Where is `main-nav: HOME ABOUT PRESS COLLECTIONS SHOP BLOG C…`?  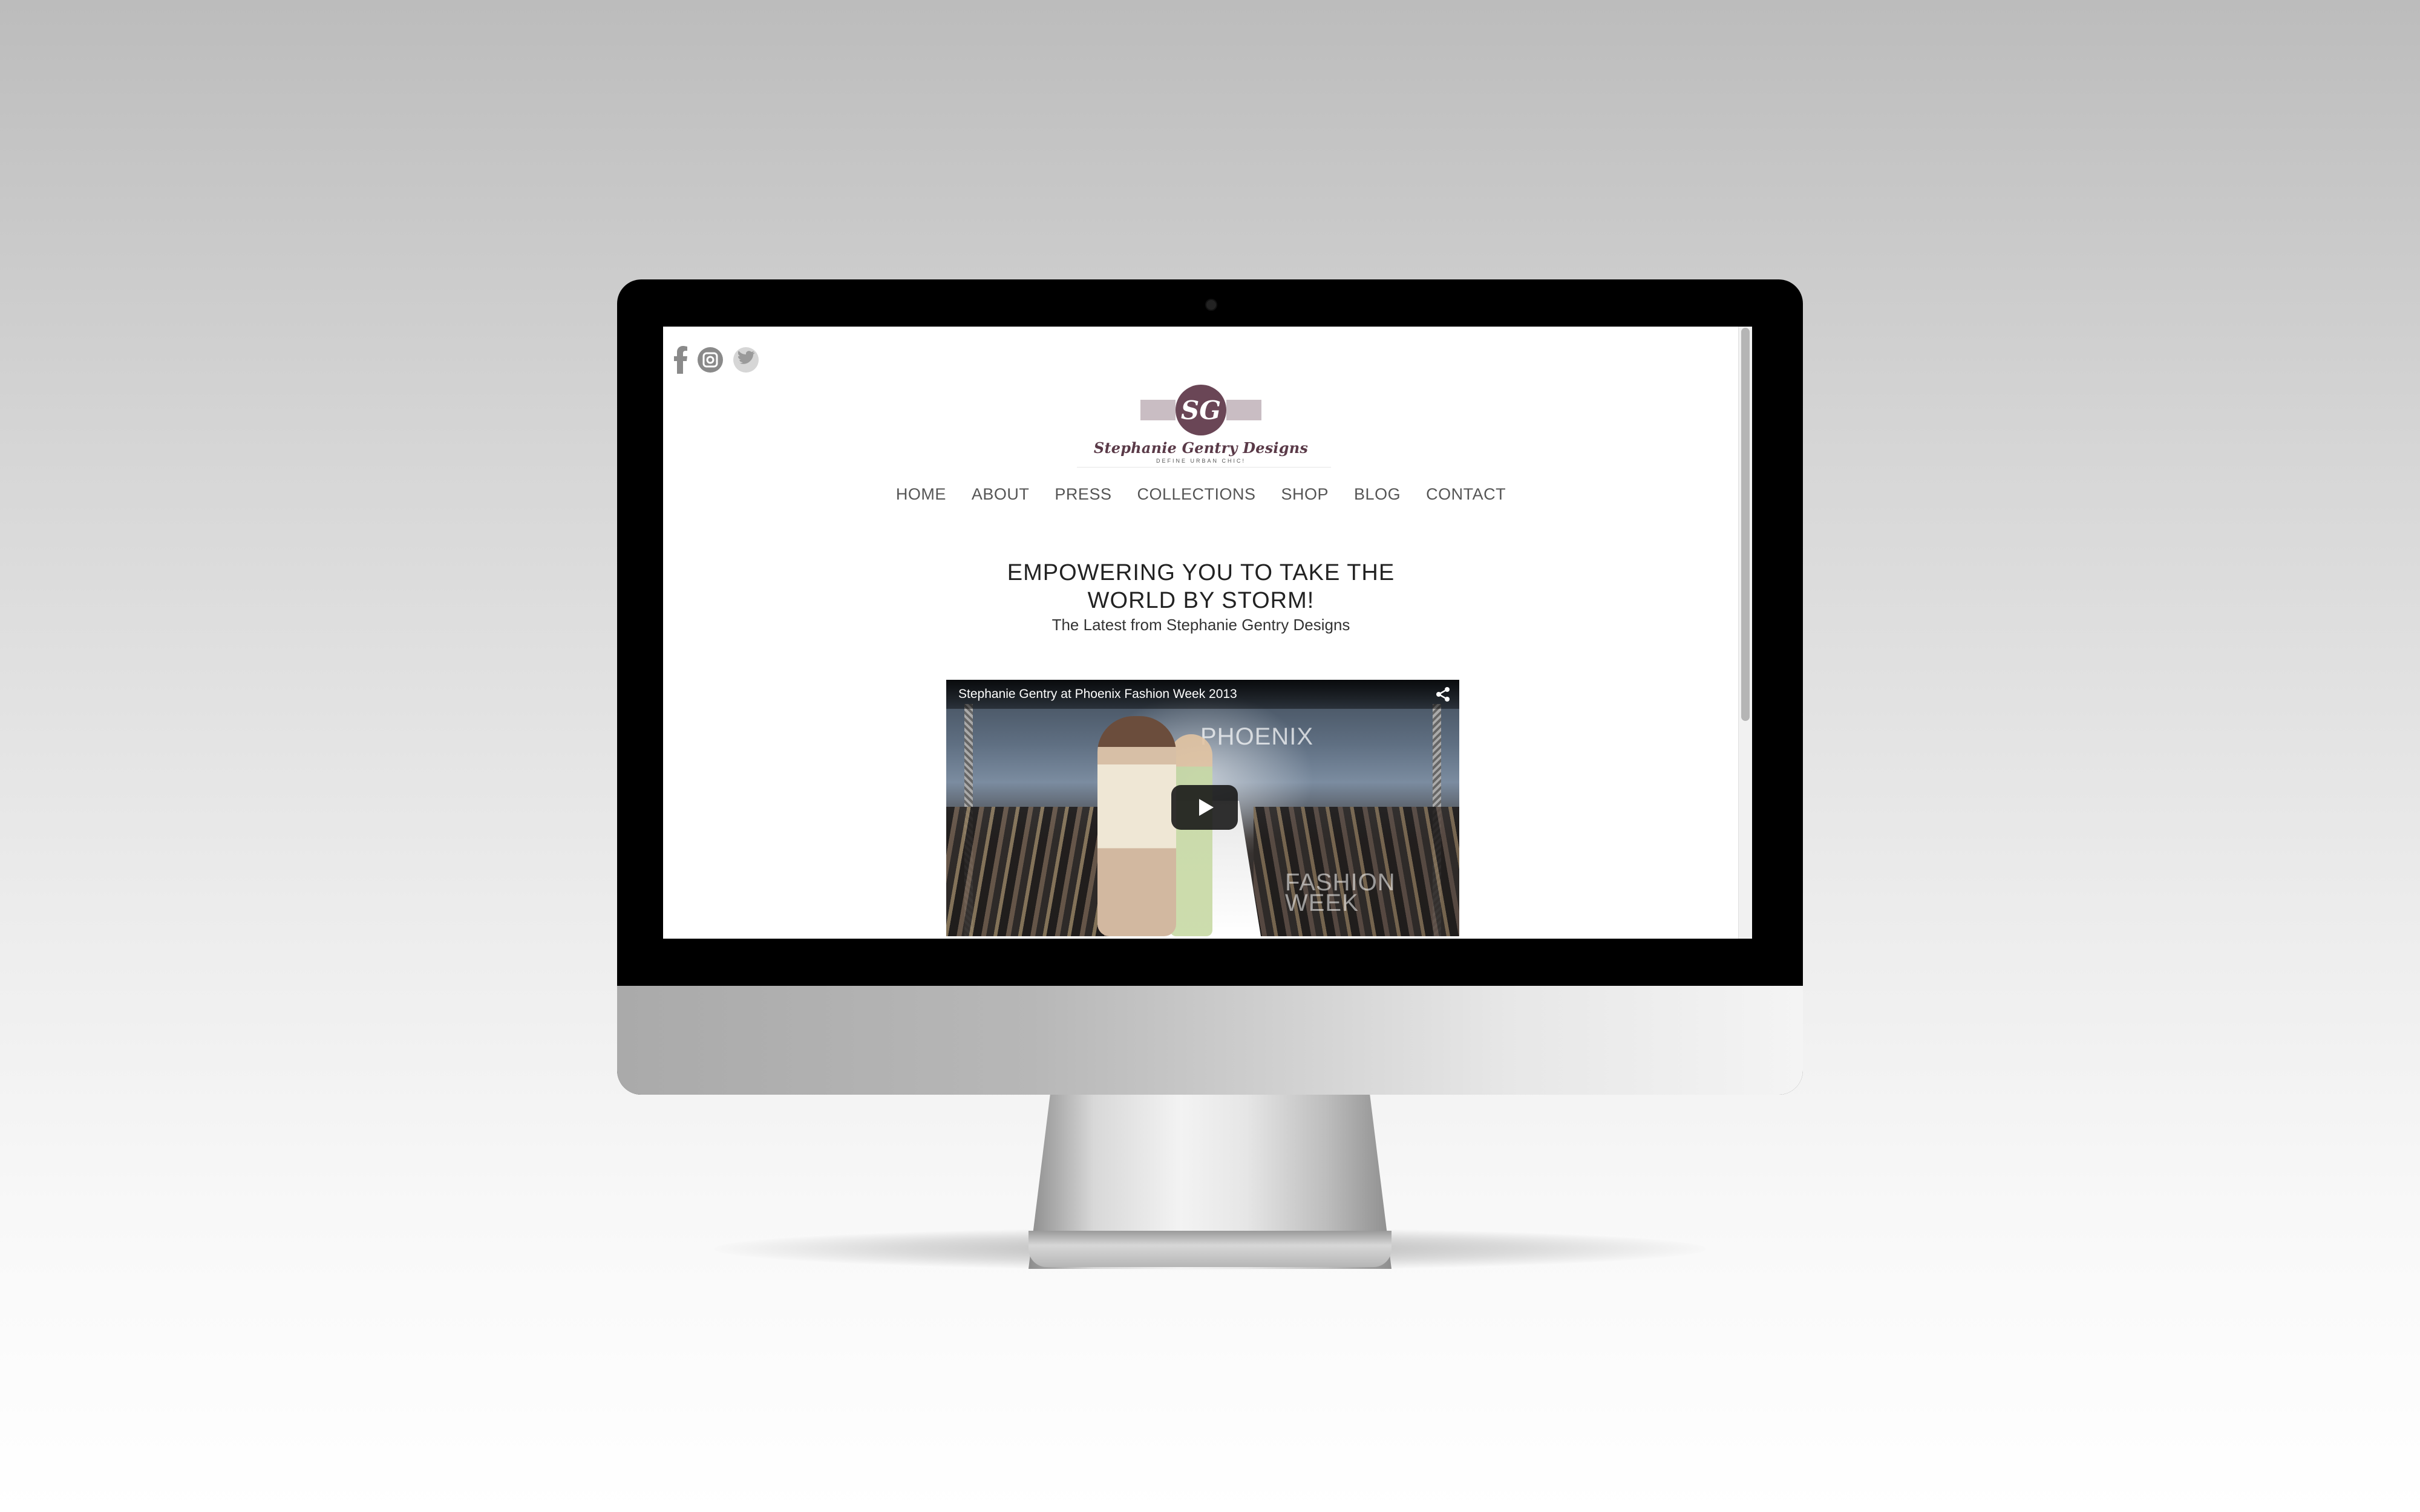 main-nav: HOME ABOUT PRESS COLLECTIONS SHOP BLOG C… is located at coordinates (1201, 494).